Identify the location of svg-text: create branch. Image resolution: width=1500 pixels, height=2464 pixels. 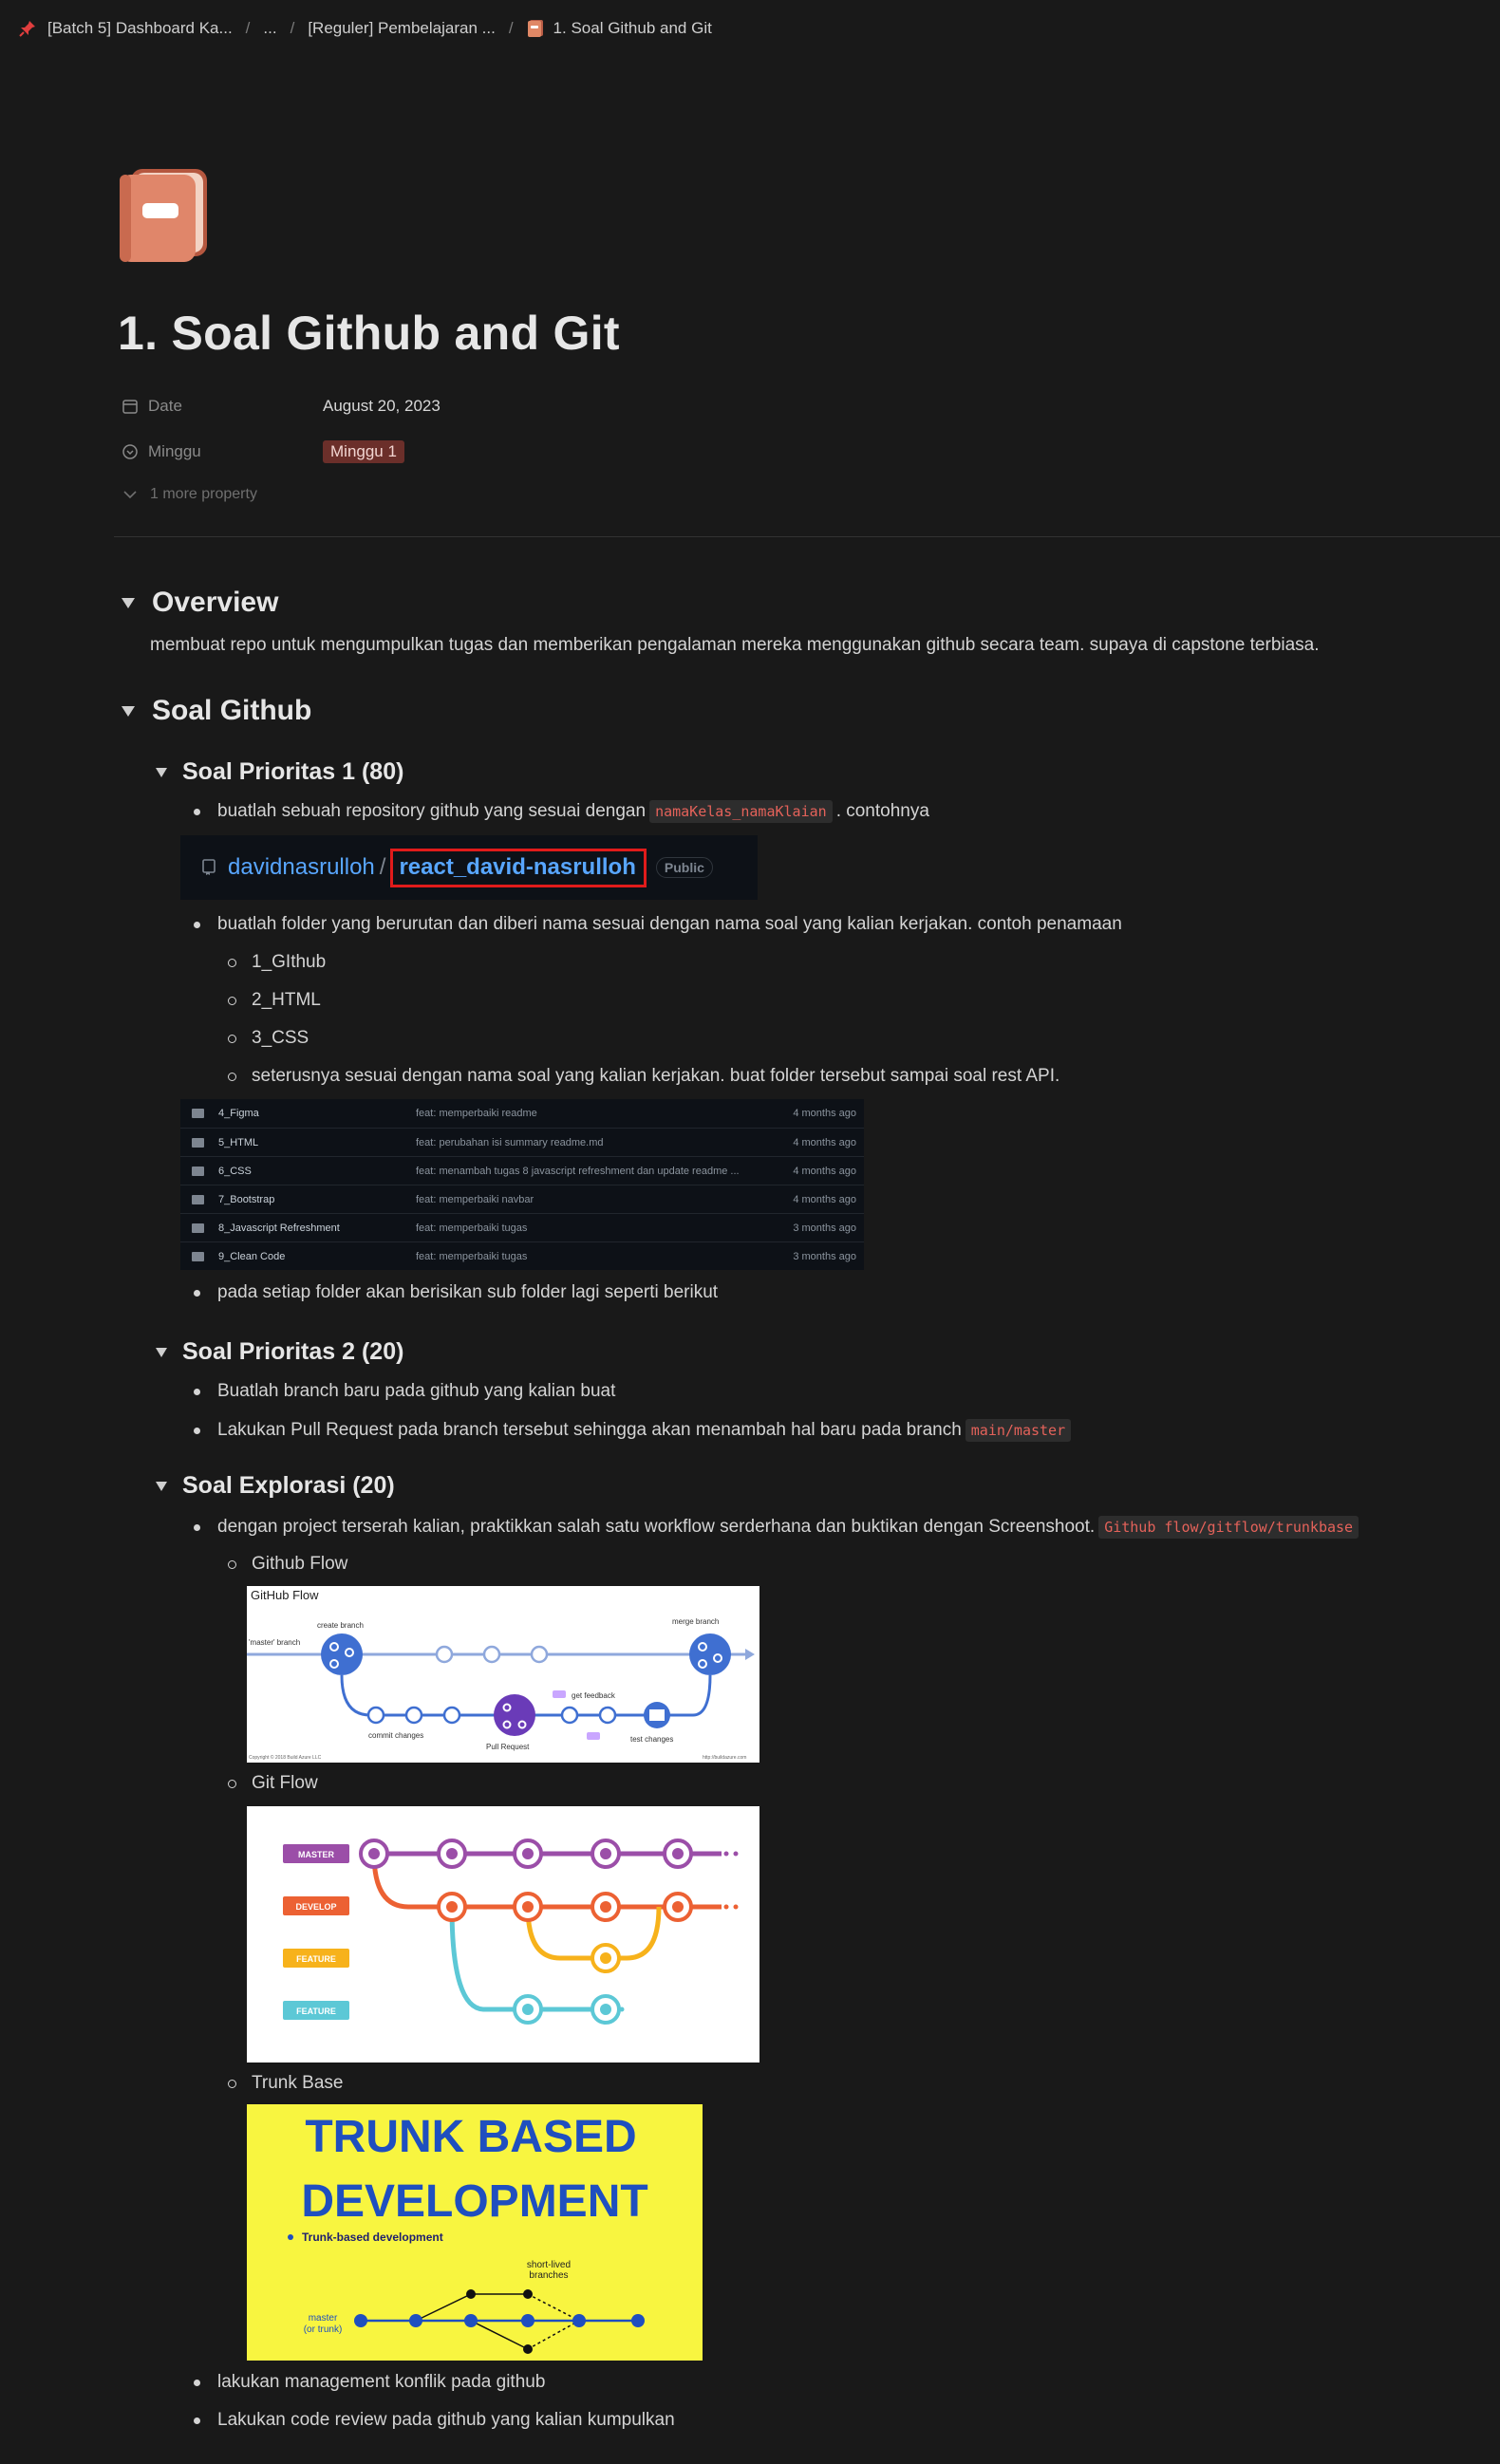
(340, 1625).